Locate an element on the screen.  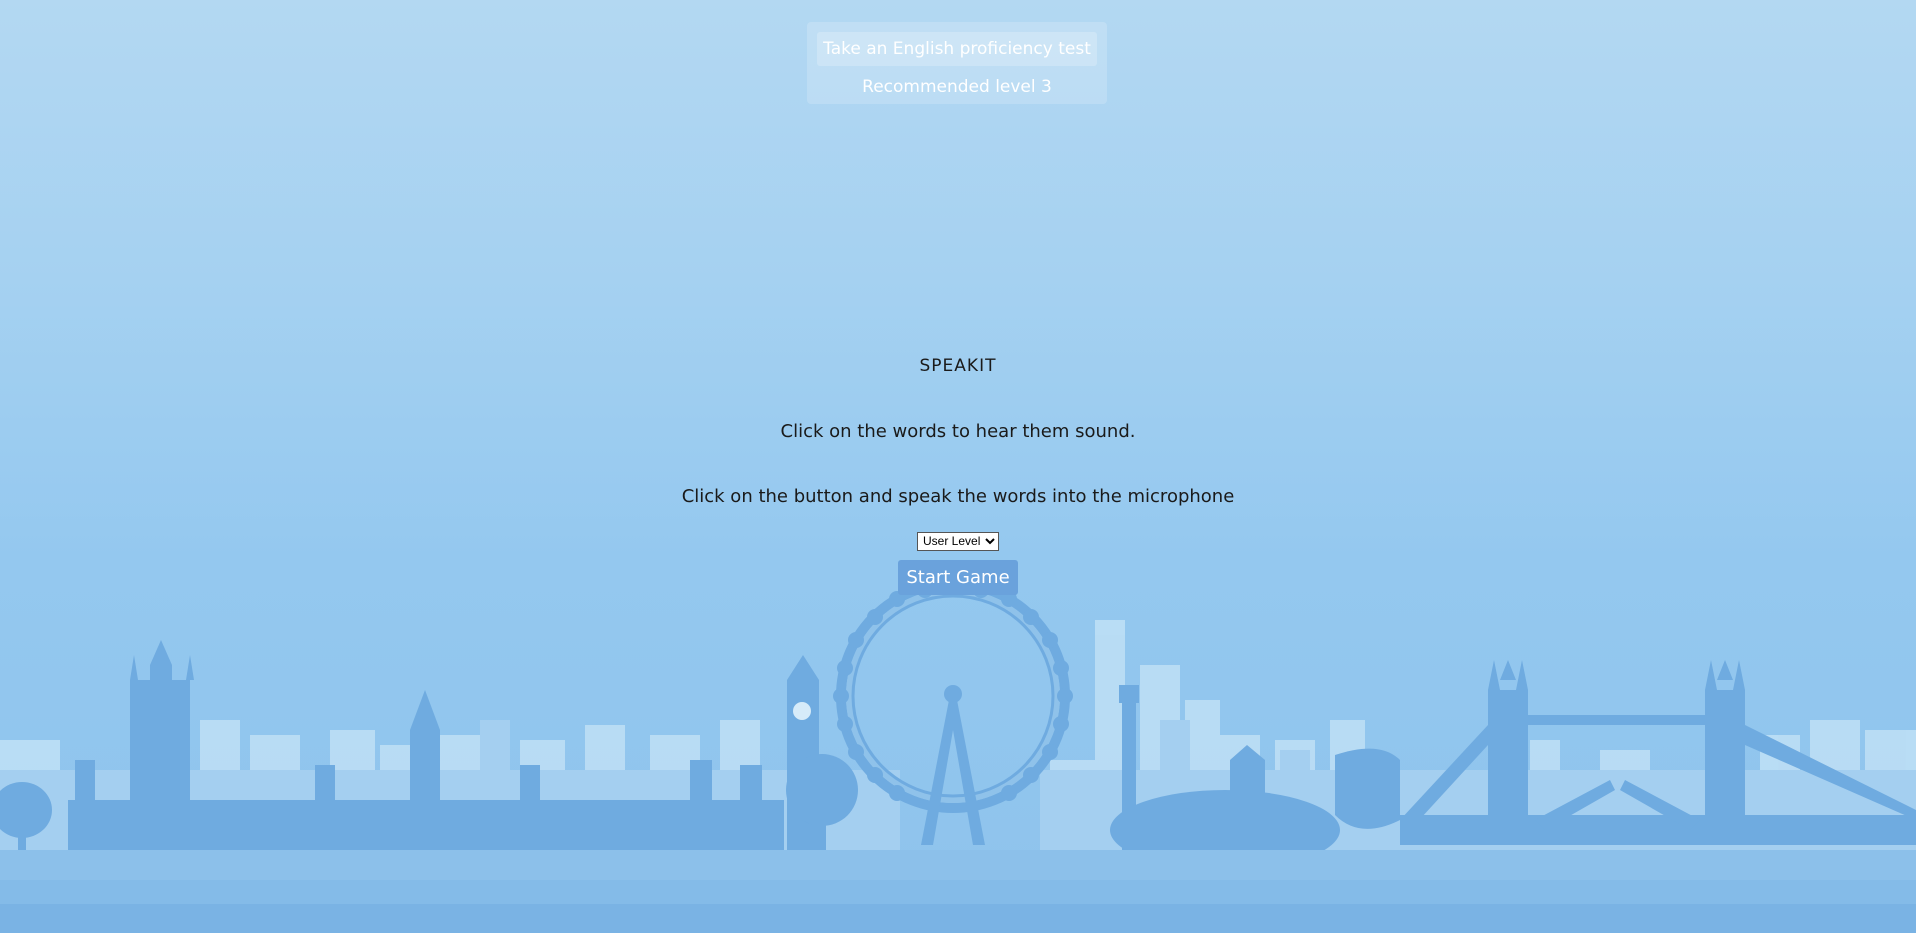
level-select-wrapper: User Level is located at coordinates (958, 540).